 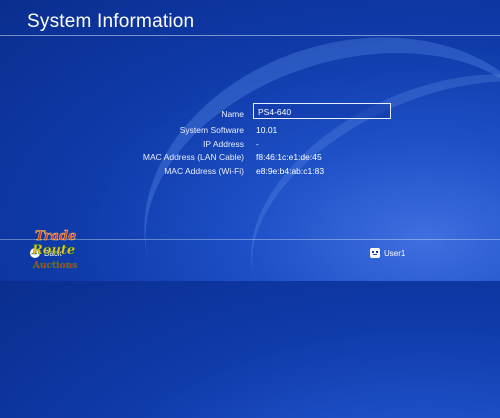 What do you see at coordinates (211, 130) in the screenshot?
I see `system-software-label: System Software` at bounding box center [211, 130].